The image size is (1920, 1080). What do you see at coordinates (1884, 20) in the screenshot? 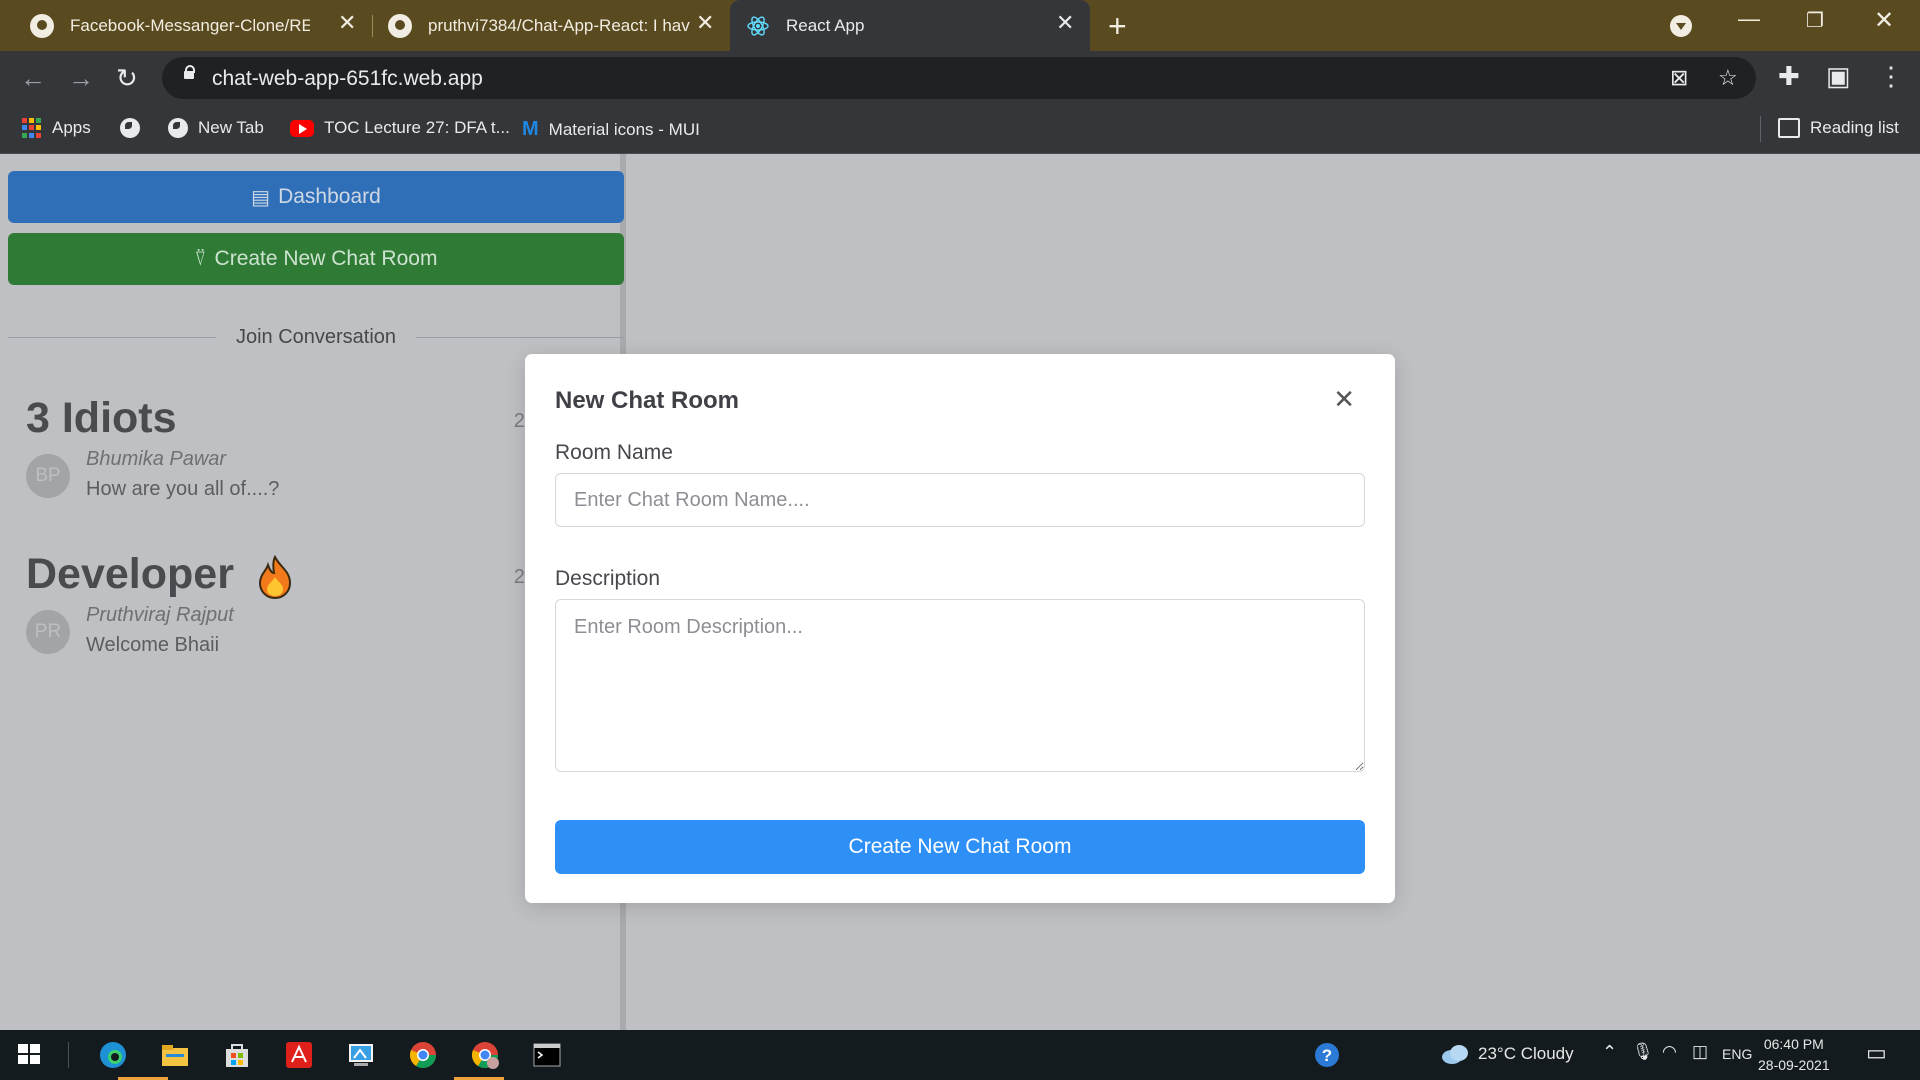
I see `close-window-icon: ✕` at bounding box center [1884, 20].